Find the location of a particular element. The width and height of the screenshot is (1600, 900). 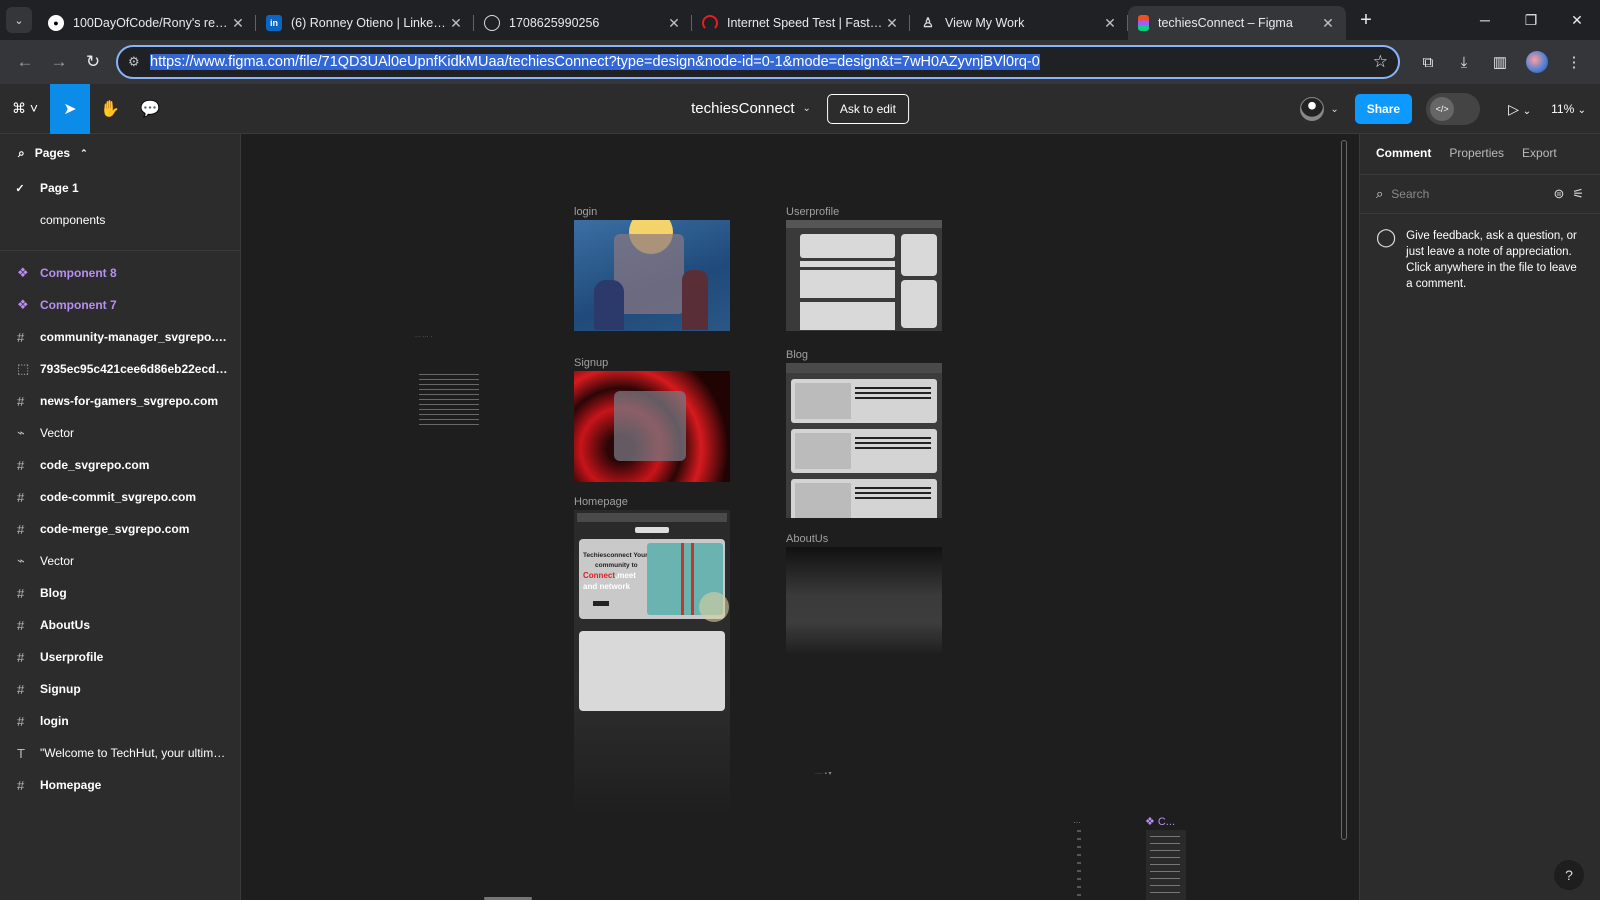

layer-item: # news-for-gamers_svgrepo.com is located at coordinates (120, 401).